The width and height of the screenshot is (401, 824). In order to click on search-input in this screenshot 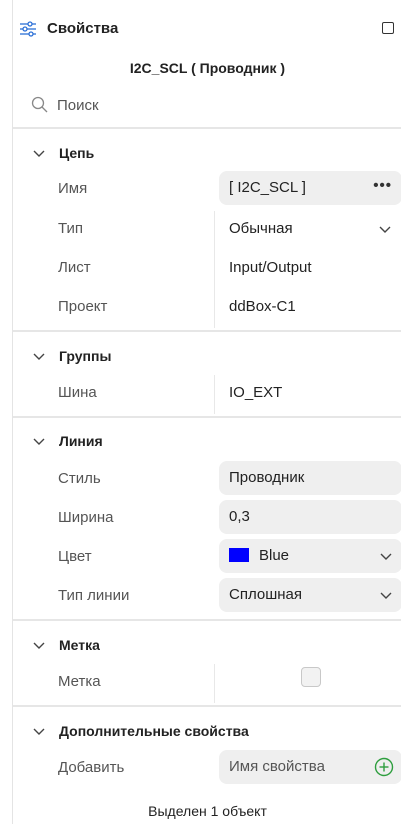, I will do `click(217, 105)`.